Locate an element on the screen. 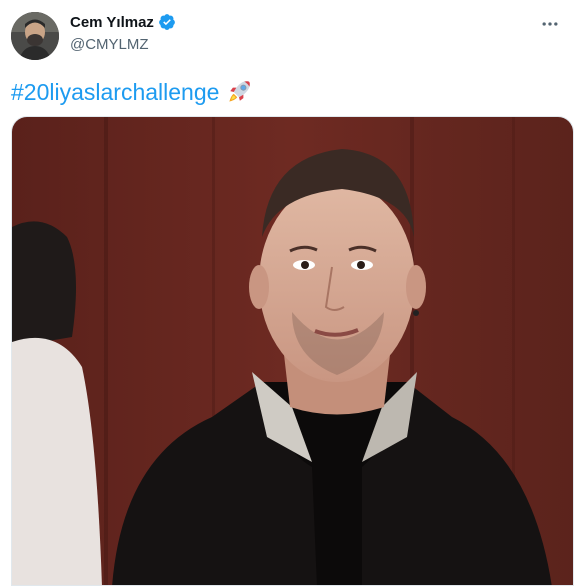 The width and height of the screenshot is (574, 586). avatar-portrait-image is located at coordinates (35, 36).